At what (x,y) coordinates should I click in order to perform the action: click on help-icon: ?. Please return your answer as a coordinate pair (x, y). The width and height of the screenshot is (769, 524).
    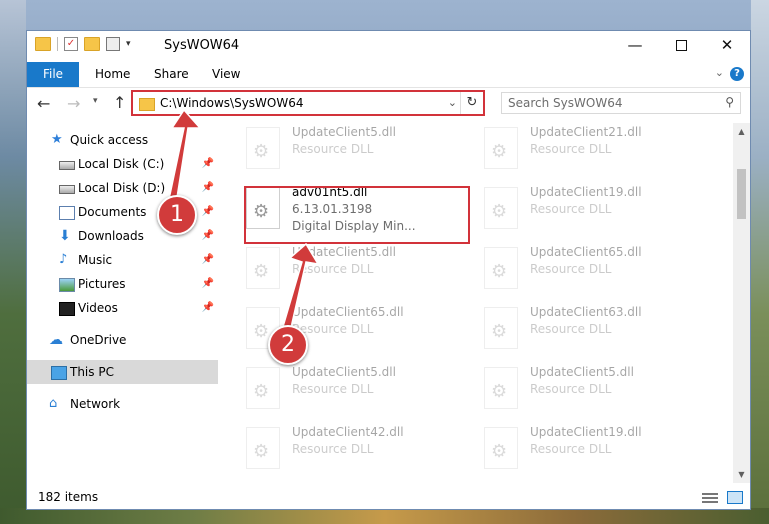
    Looking at the image, I should click on (737, 74).